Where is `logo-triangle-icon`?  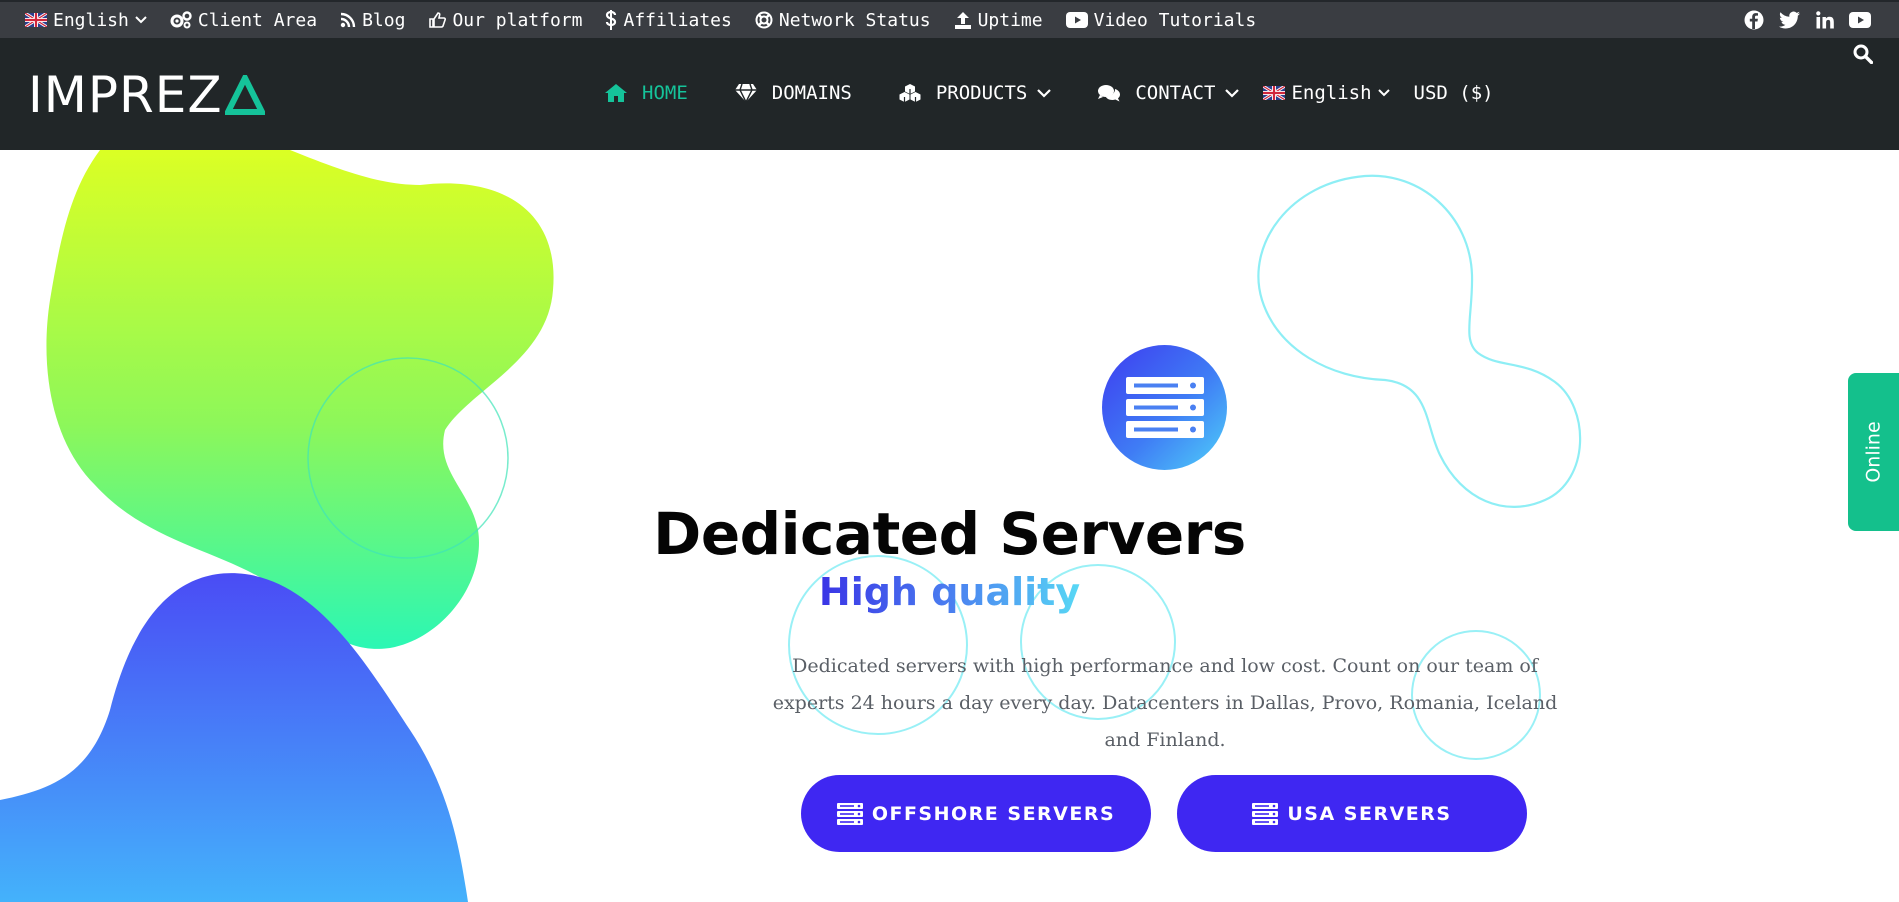
logo-triangle-icon is located at coordinates (244, 95).